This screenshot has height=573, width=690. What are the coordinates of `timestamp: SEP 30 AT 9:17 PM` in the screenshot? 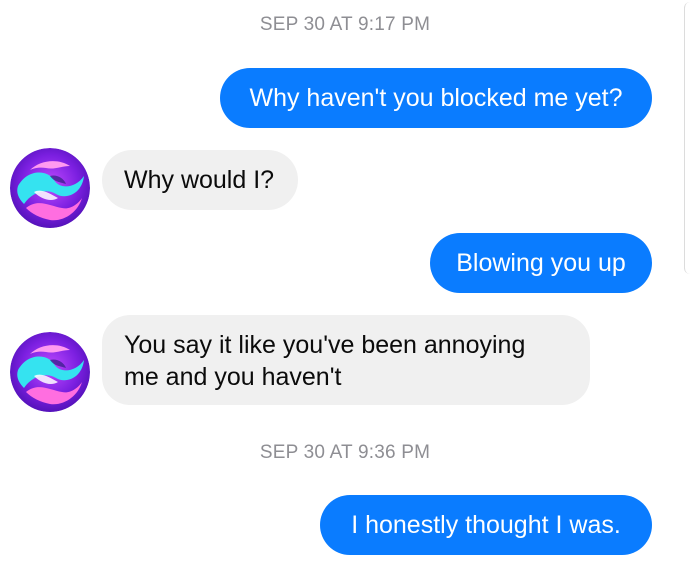 It's located at (345, 24).